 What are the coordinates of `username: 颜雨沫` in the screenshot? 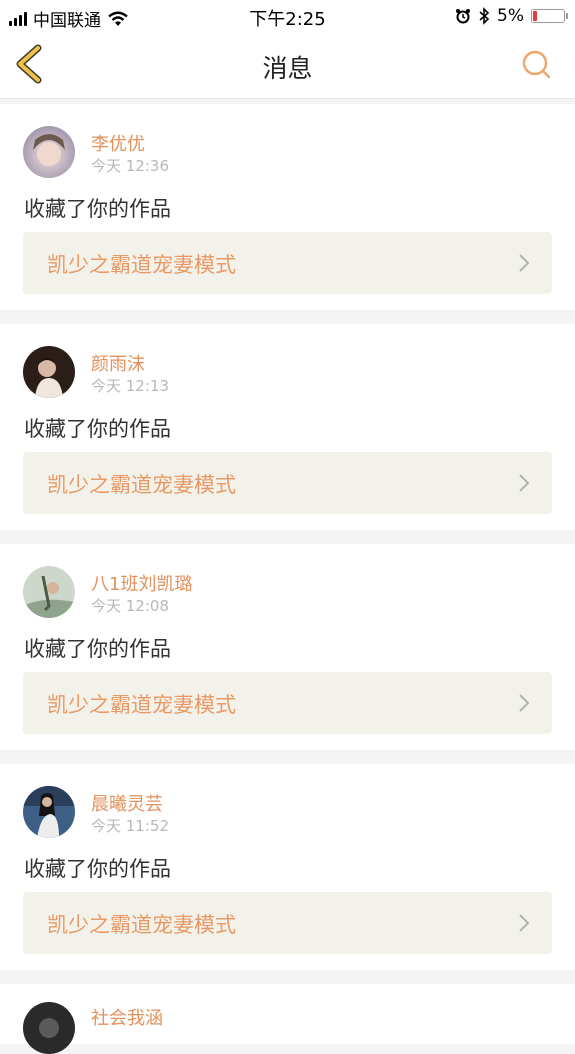 It's located at (118, 363).